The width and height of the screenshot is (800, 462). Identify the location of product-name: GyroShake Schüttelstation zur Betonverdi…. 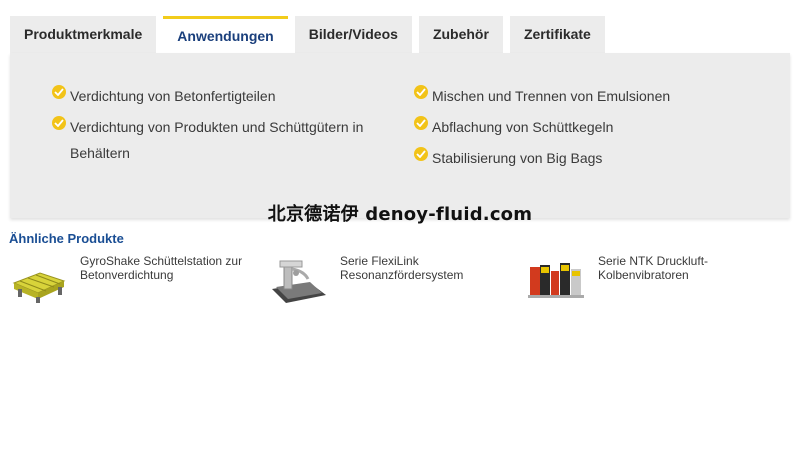
(169, 268).